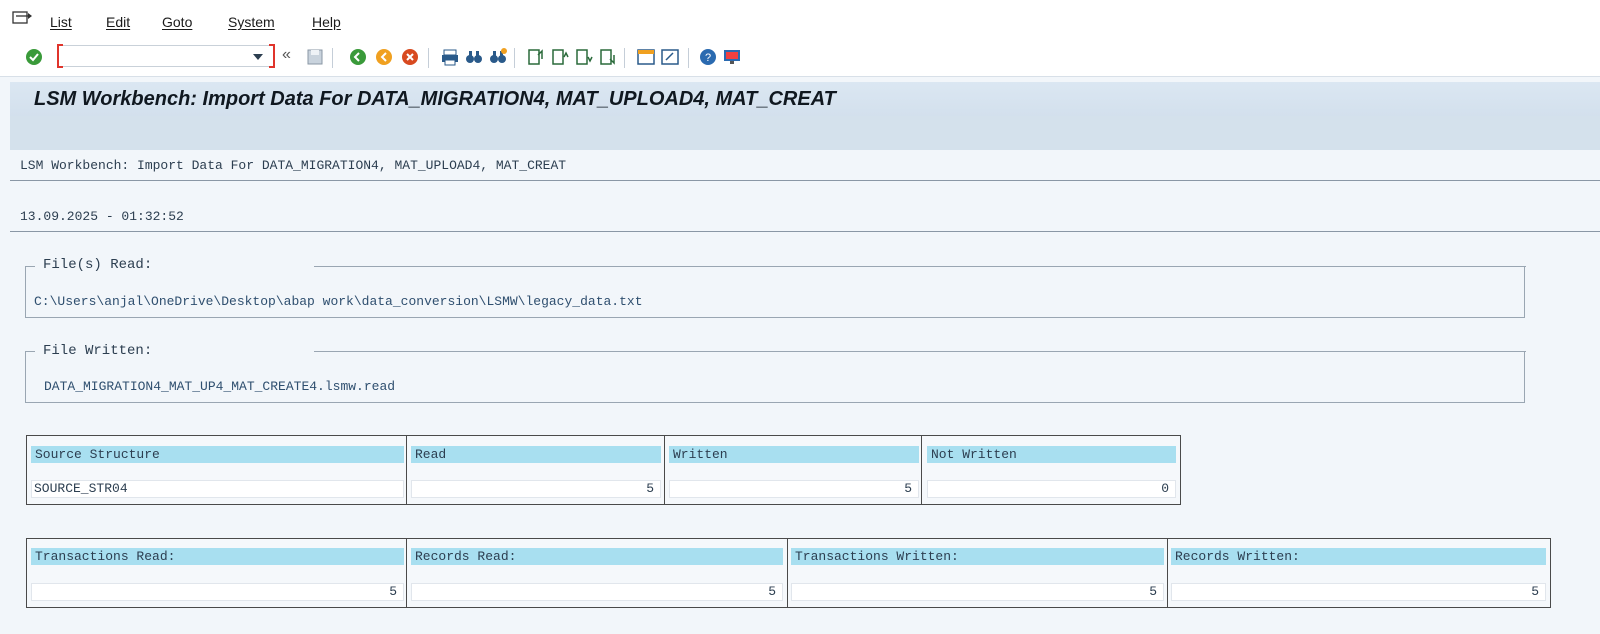  What do you see at coordinates (1051, 489) in the screenshot?
I see `cell-not-written-count: 0` at bounding box center [1051, 489].